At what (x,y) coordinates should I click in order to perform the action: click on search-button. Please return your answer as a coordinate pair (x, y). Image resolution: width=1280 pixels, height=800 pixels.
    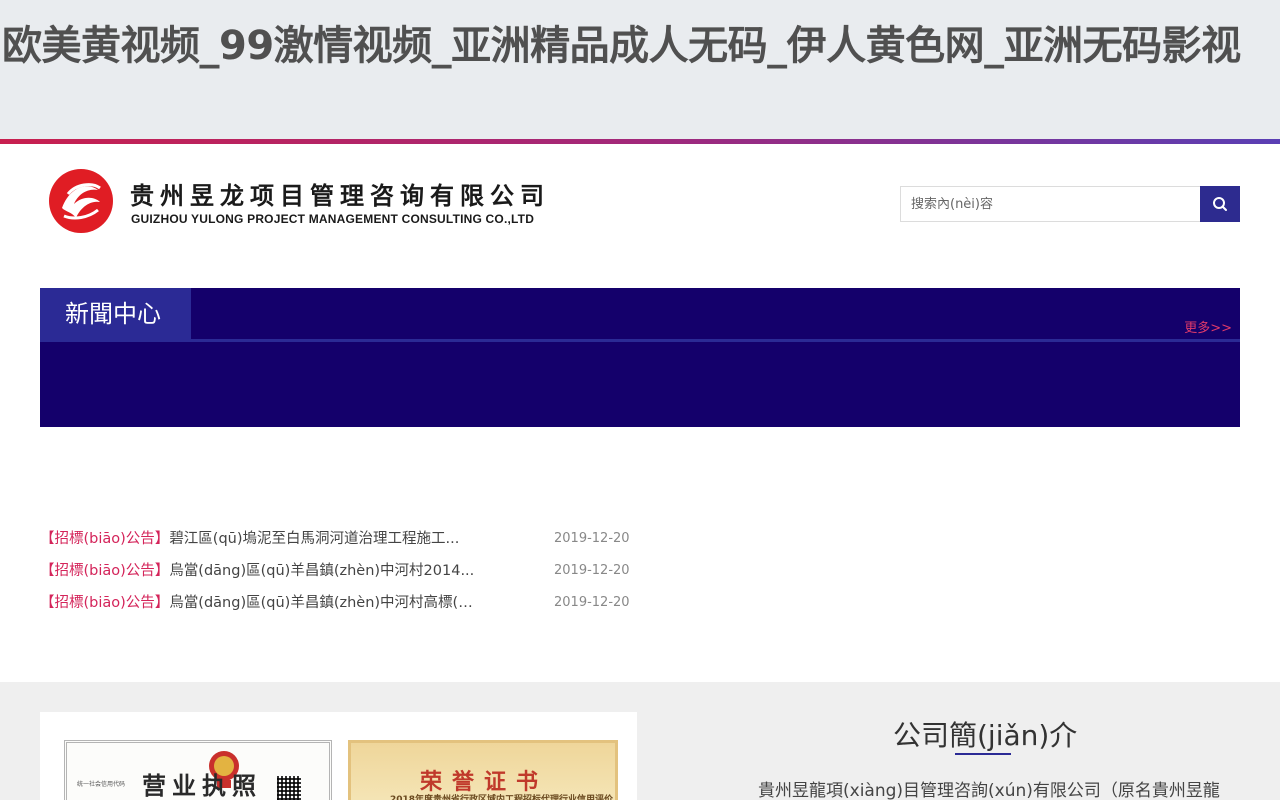
    Looking at the image, I should click on (1220, 204).